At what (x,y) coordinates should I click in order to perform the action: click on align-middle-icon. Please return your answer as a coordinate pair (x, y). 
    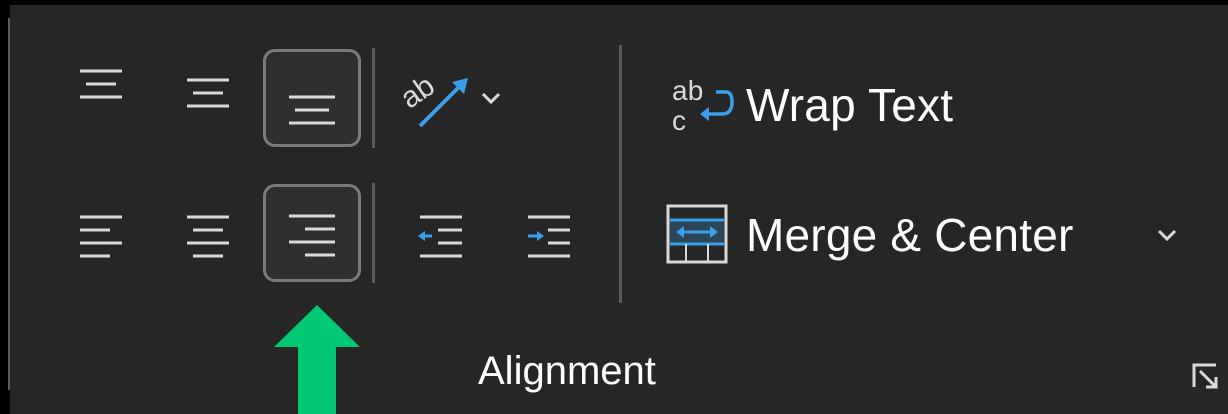
    Looking at the image, I should click on (208, 93).